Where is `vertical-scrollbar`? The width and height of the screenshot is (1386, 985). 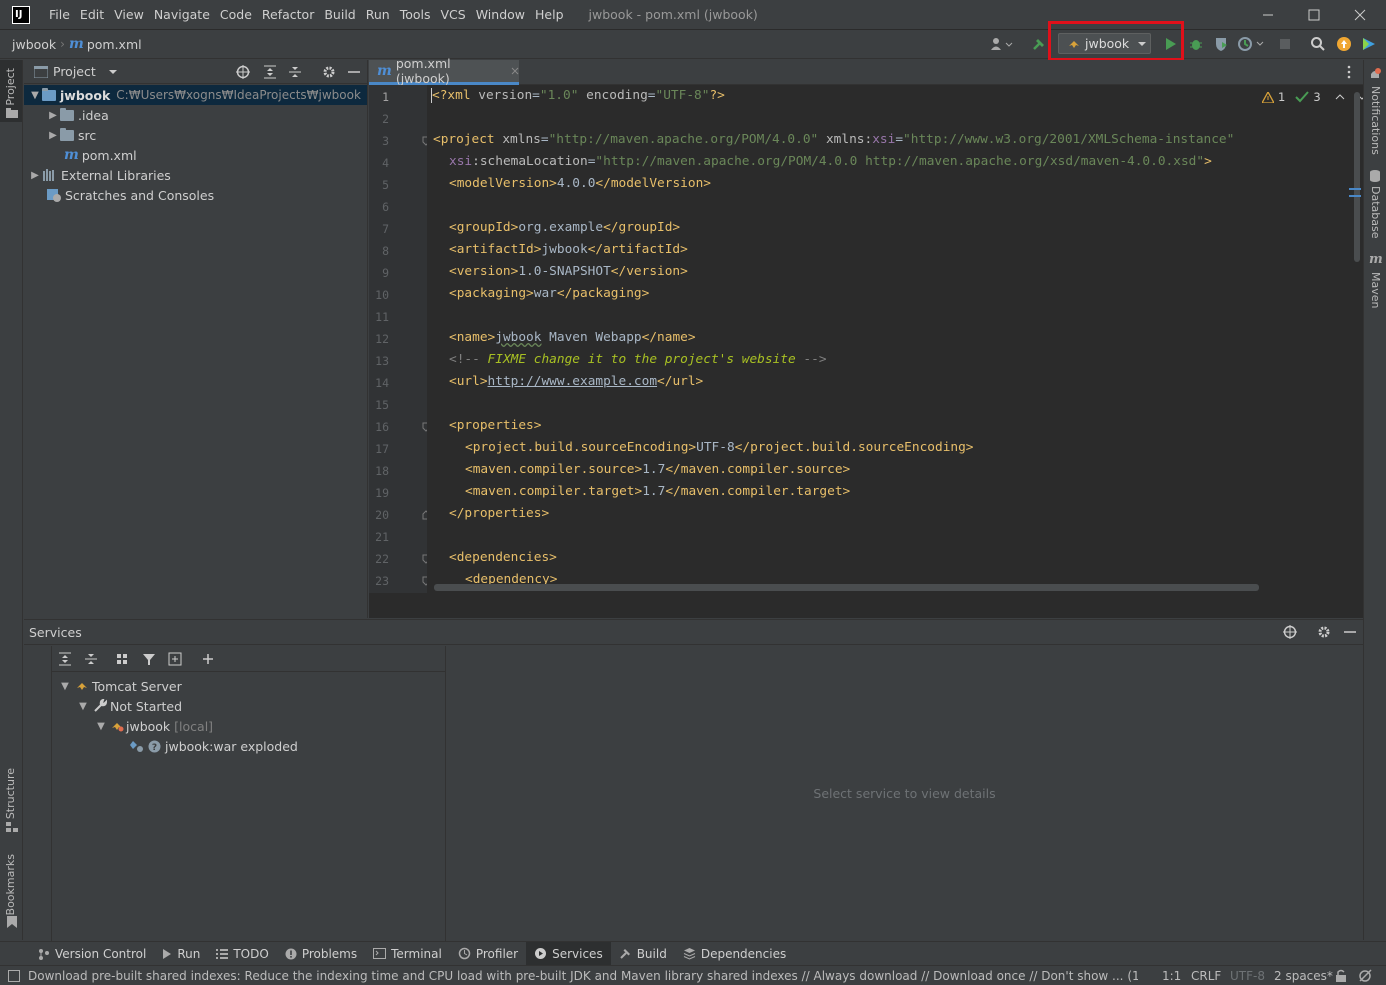 vertical-scrollbar is located at coordinates (1357, 177).